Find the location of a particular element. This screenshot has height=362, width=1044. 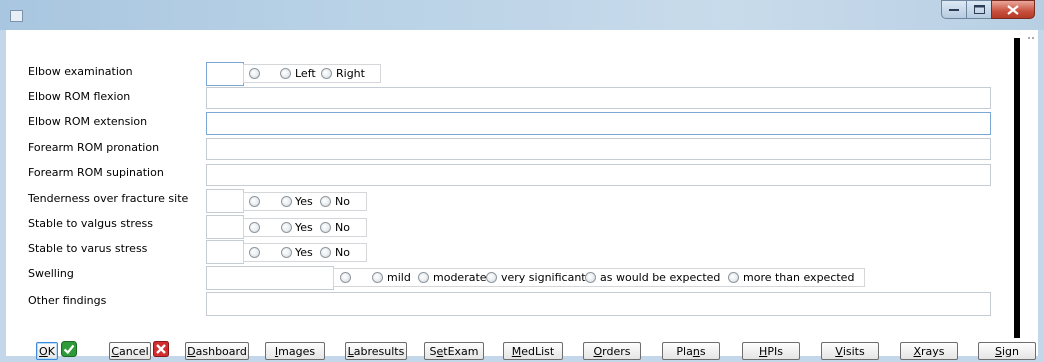

visits-accel: V is located at coordinates (839, 351).